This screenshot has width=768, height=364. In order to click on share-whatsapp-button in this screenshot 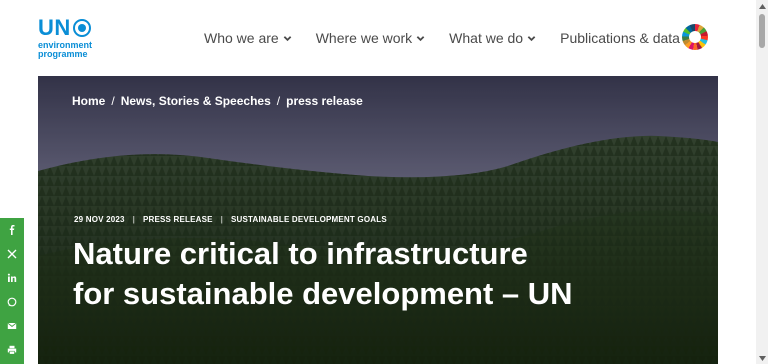, I will do `click(12, 302)`.